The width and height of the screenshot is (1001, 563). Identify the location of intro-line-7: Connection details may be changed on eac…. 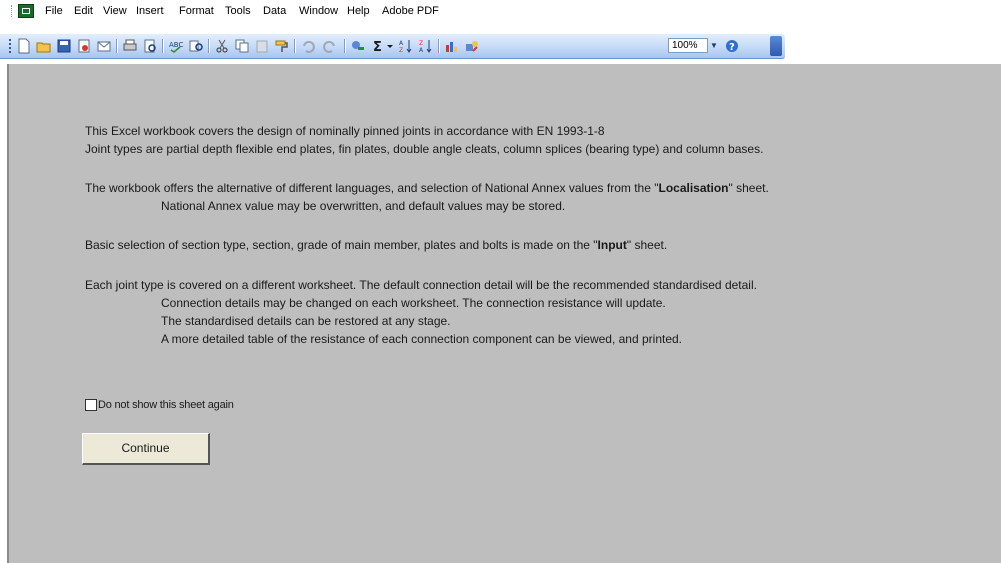
(413, 303).